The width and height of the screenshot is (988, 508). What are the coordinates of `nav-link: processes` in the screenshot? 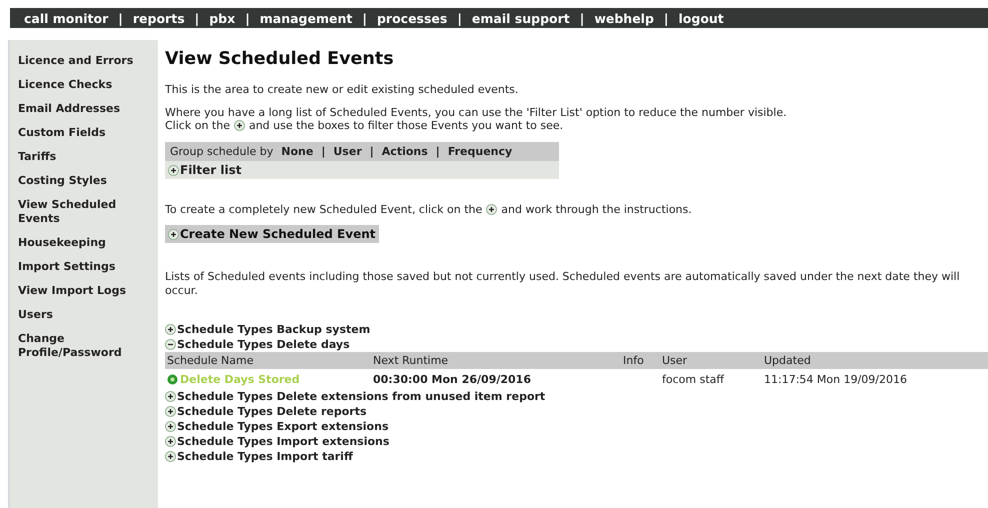 It's located at (412, 18).